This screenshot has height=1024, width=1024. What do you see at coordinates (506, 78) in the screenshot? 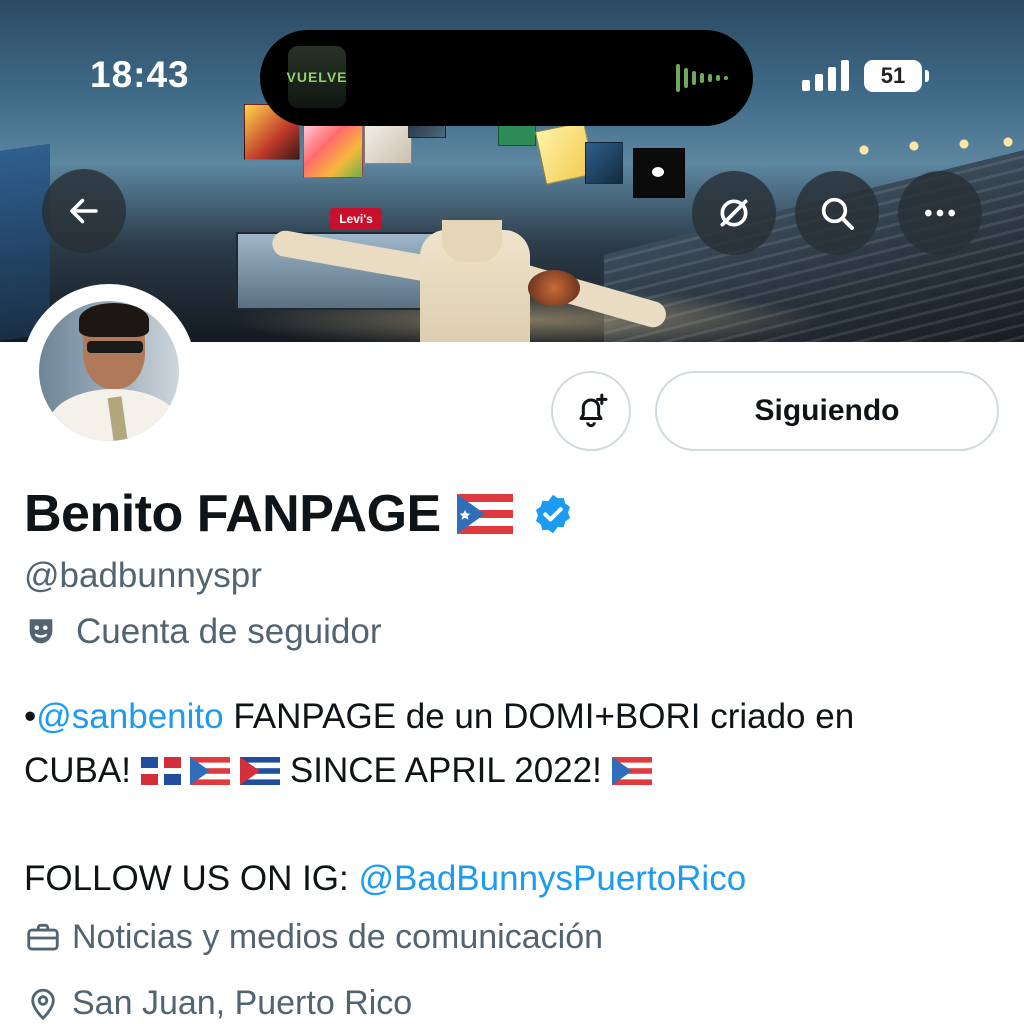
I see `dynamic-island: VUELVE` at bounding box center [506, 78].